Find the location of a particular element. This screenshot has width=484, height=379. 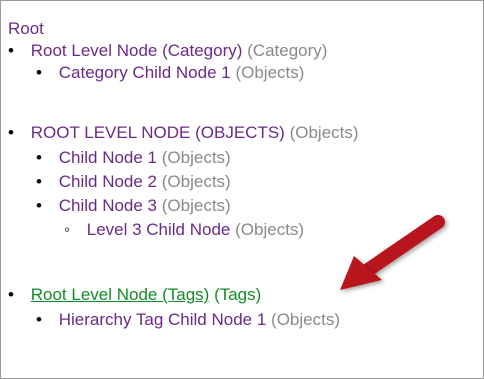

tree-node-level-3-child: Level 3 Child Node (Objects) is located at coordinates (184, 230).